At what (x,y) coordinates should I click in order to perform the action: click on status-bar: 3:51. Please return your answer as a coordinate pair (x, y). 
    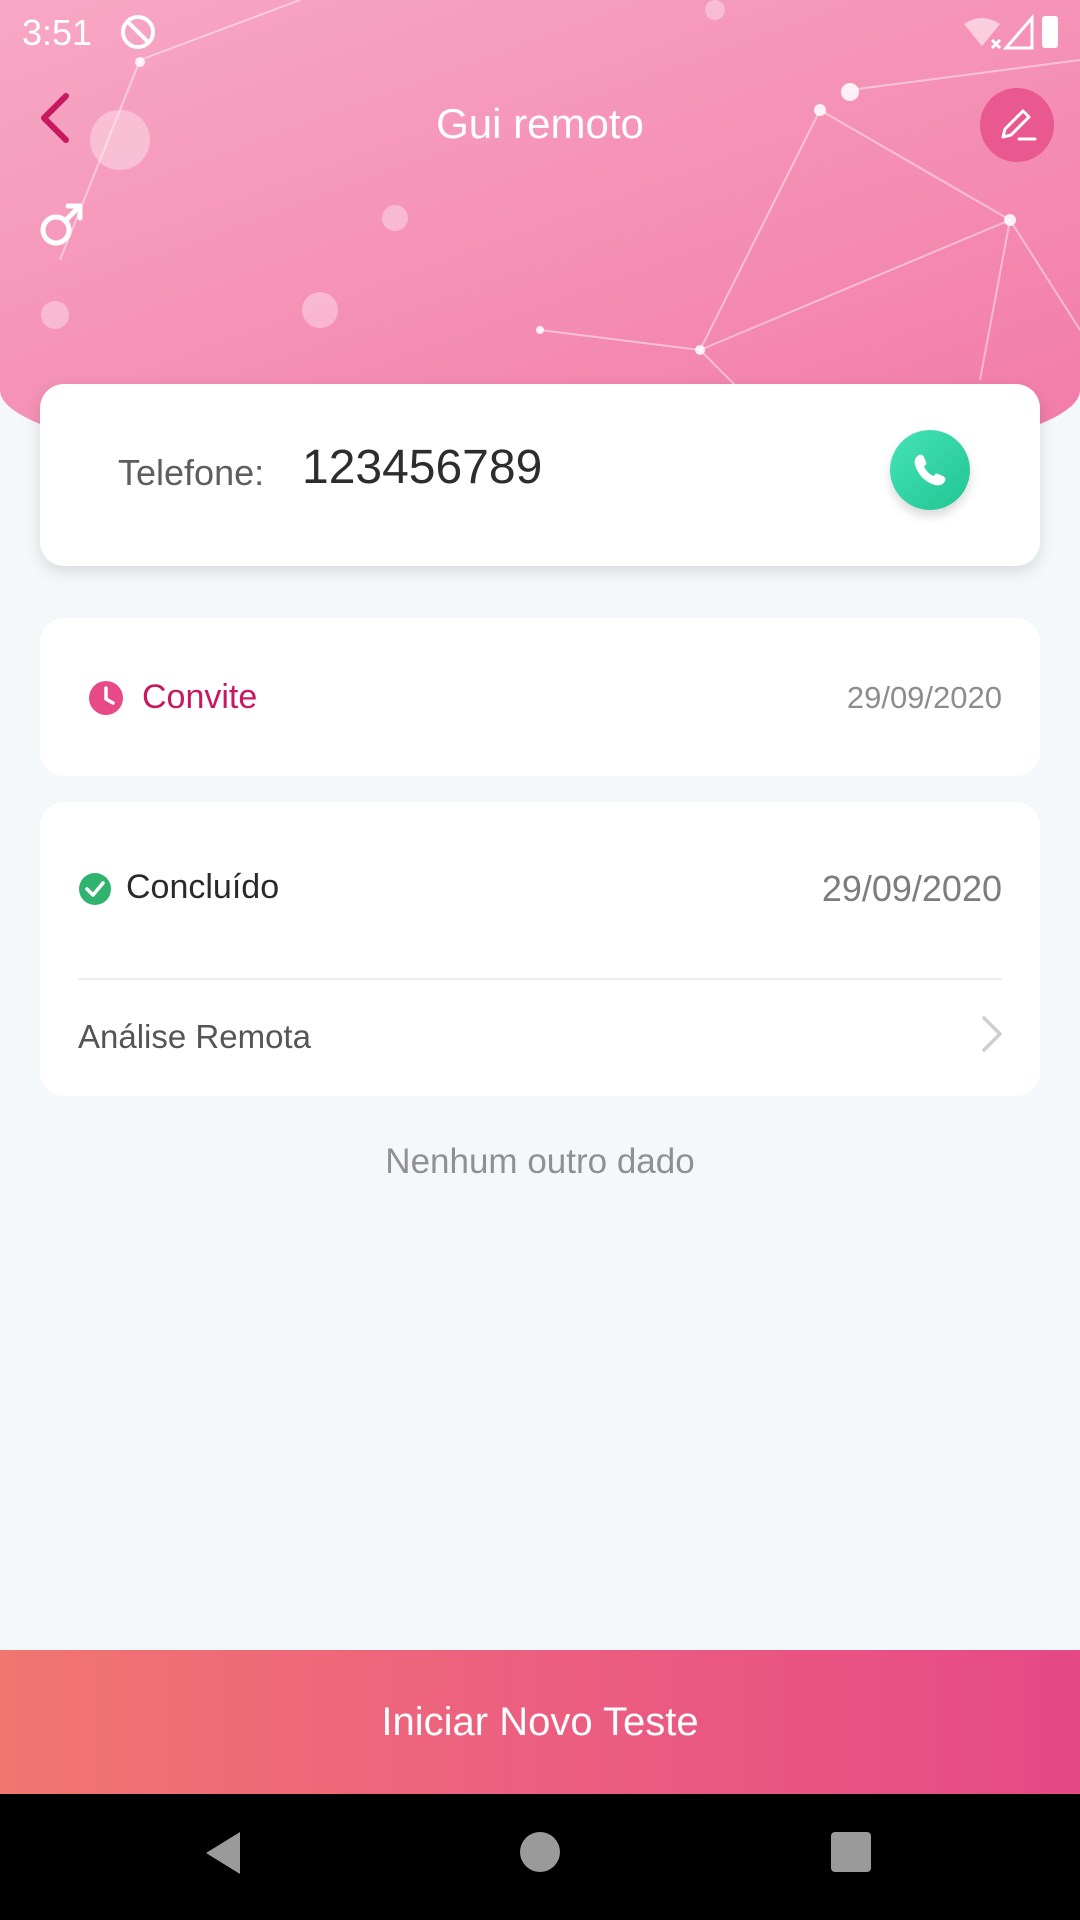
    Looking at the image, I should click on (540, 32).